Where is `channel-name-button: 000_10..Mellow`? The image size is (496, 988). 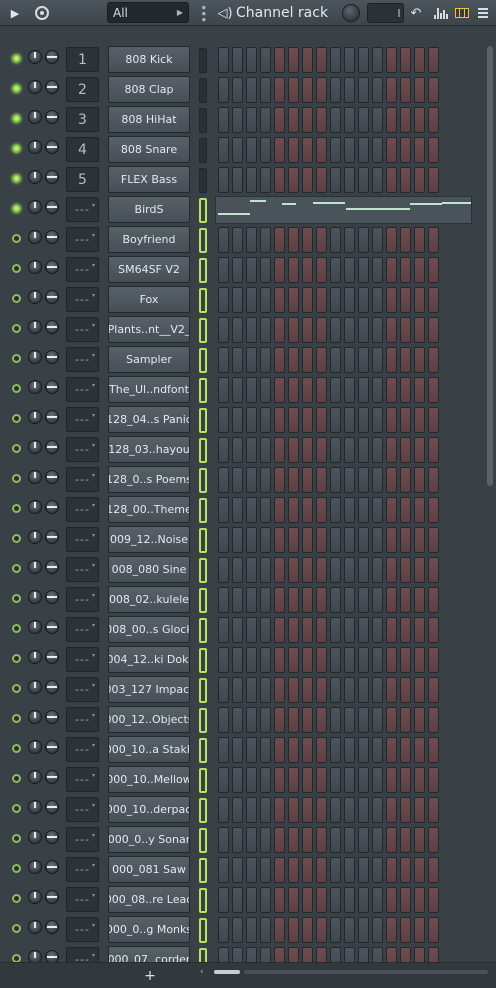
channel-name-button: 000_10..Mellow is located at coordinates (149, 779).